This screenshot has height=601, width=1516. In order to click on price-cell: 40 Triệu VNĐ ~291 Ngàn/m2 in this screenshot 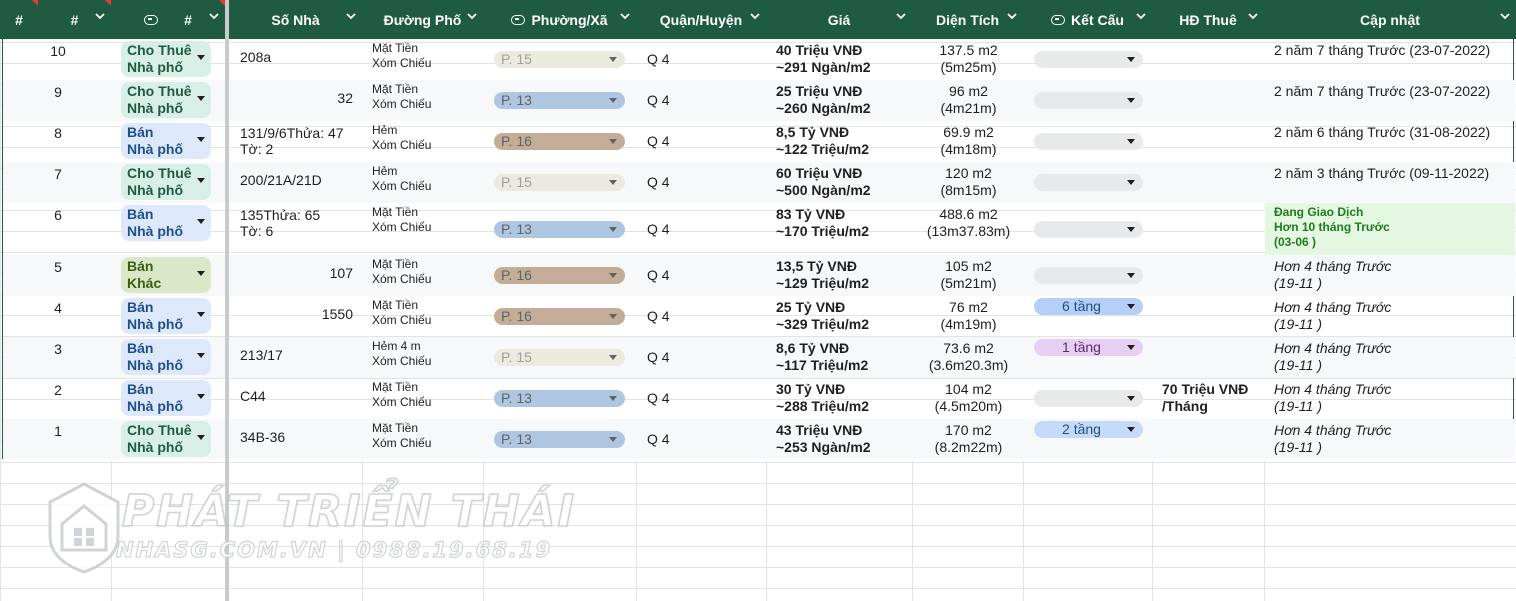, I will do `click(840, 59)`.